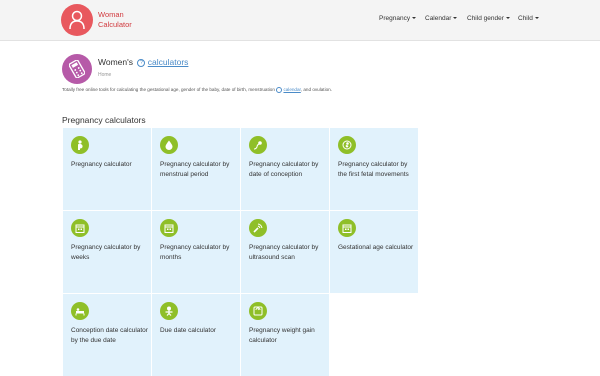 The height and width of the screenshot is (376, 600). I want to click on calculators-link: calculators, so click(168, 62).